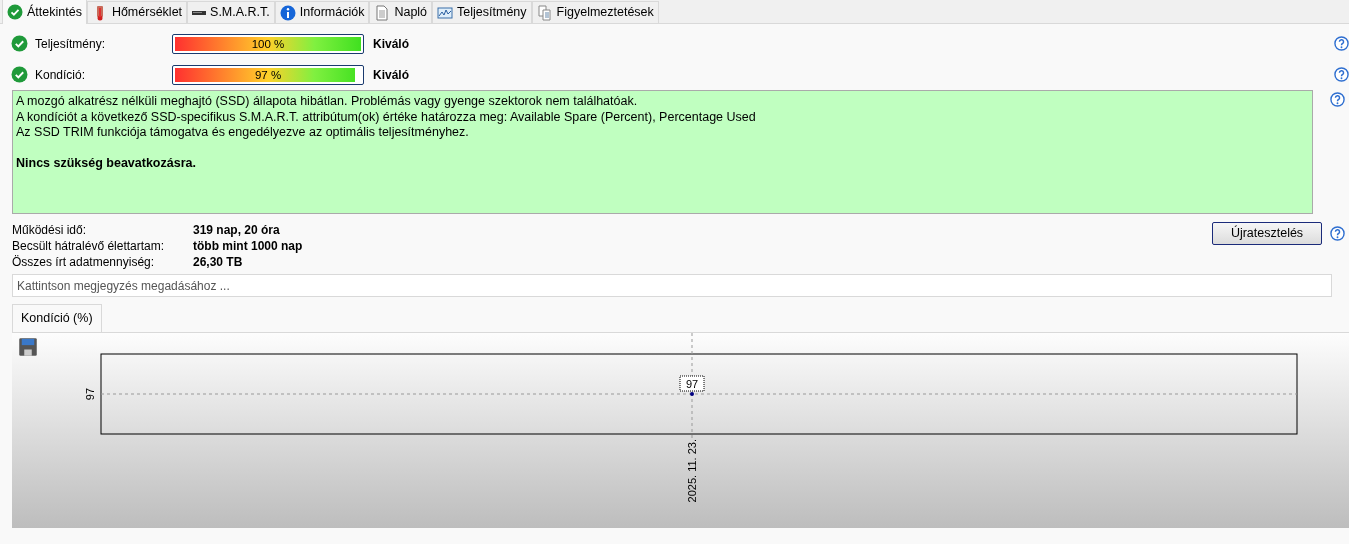  What do you see at coordinates (61, 75) in the screenshot?
I see `meter-label: Kondíció:` at bounding box center [61, 75].